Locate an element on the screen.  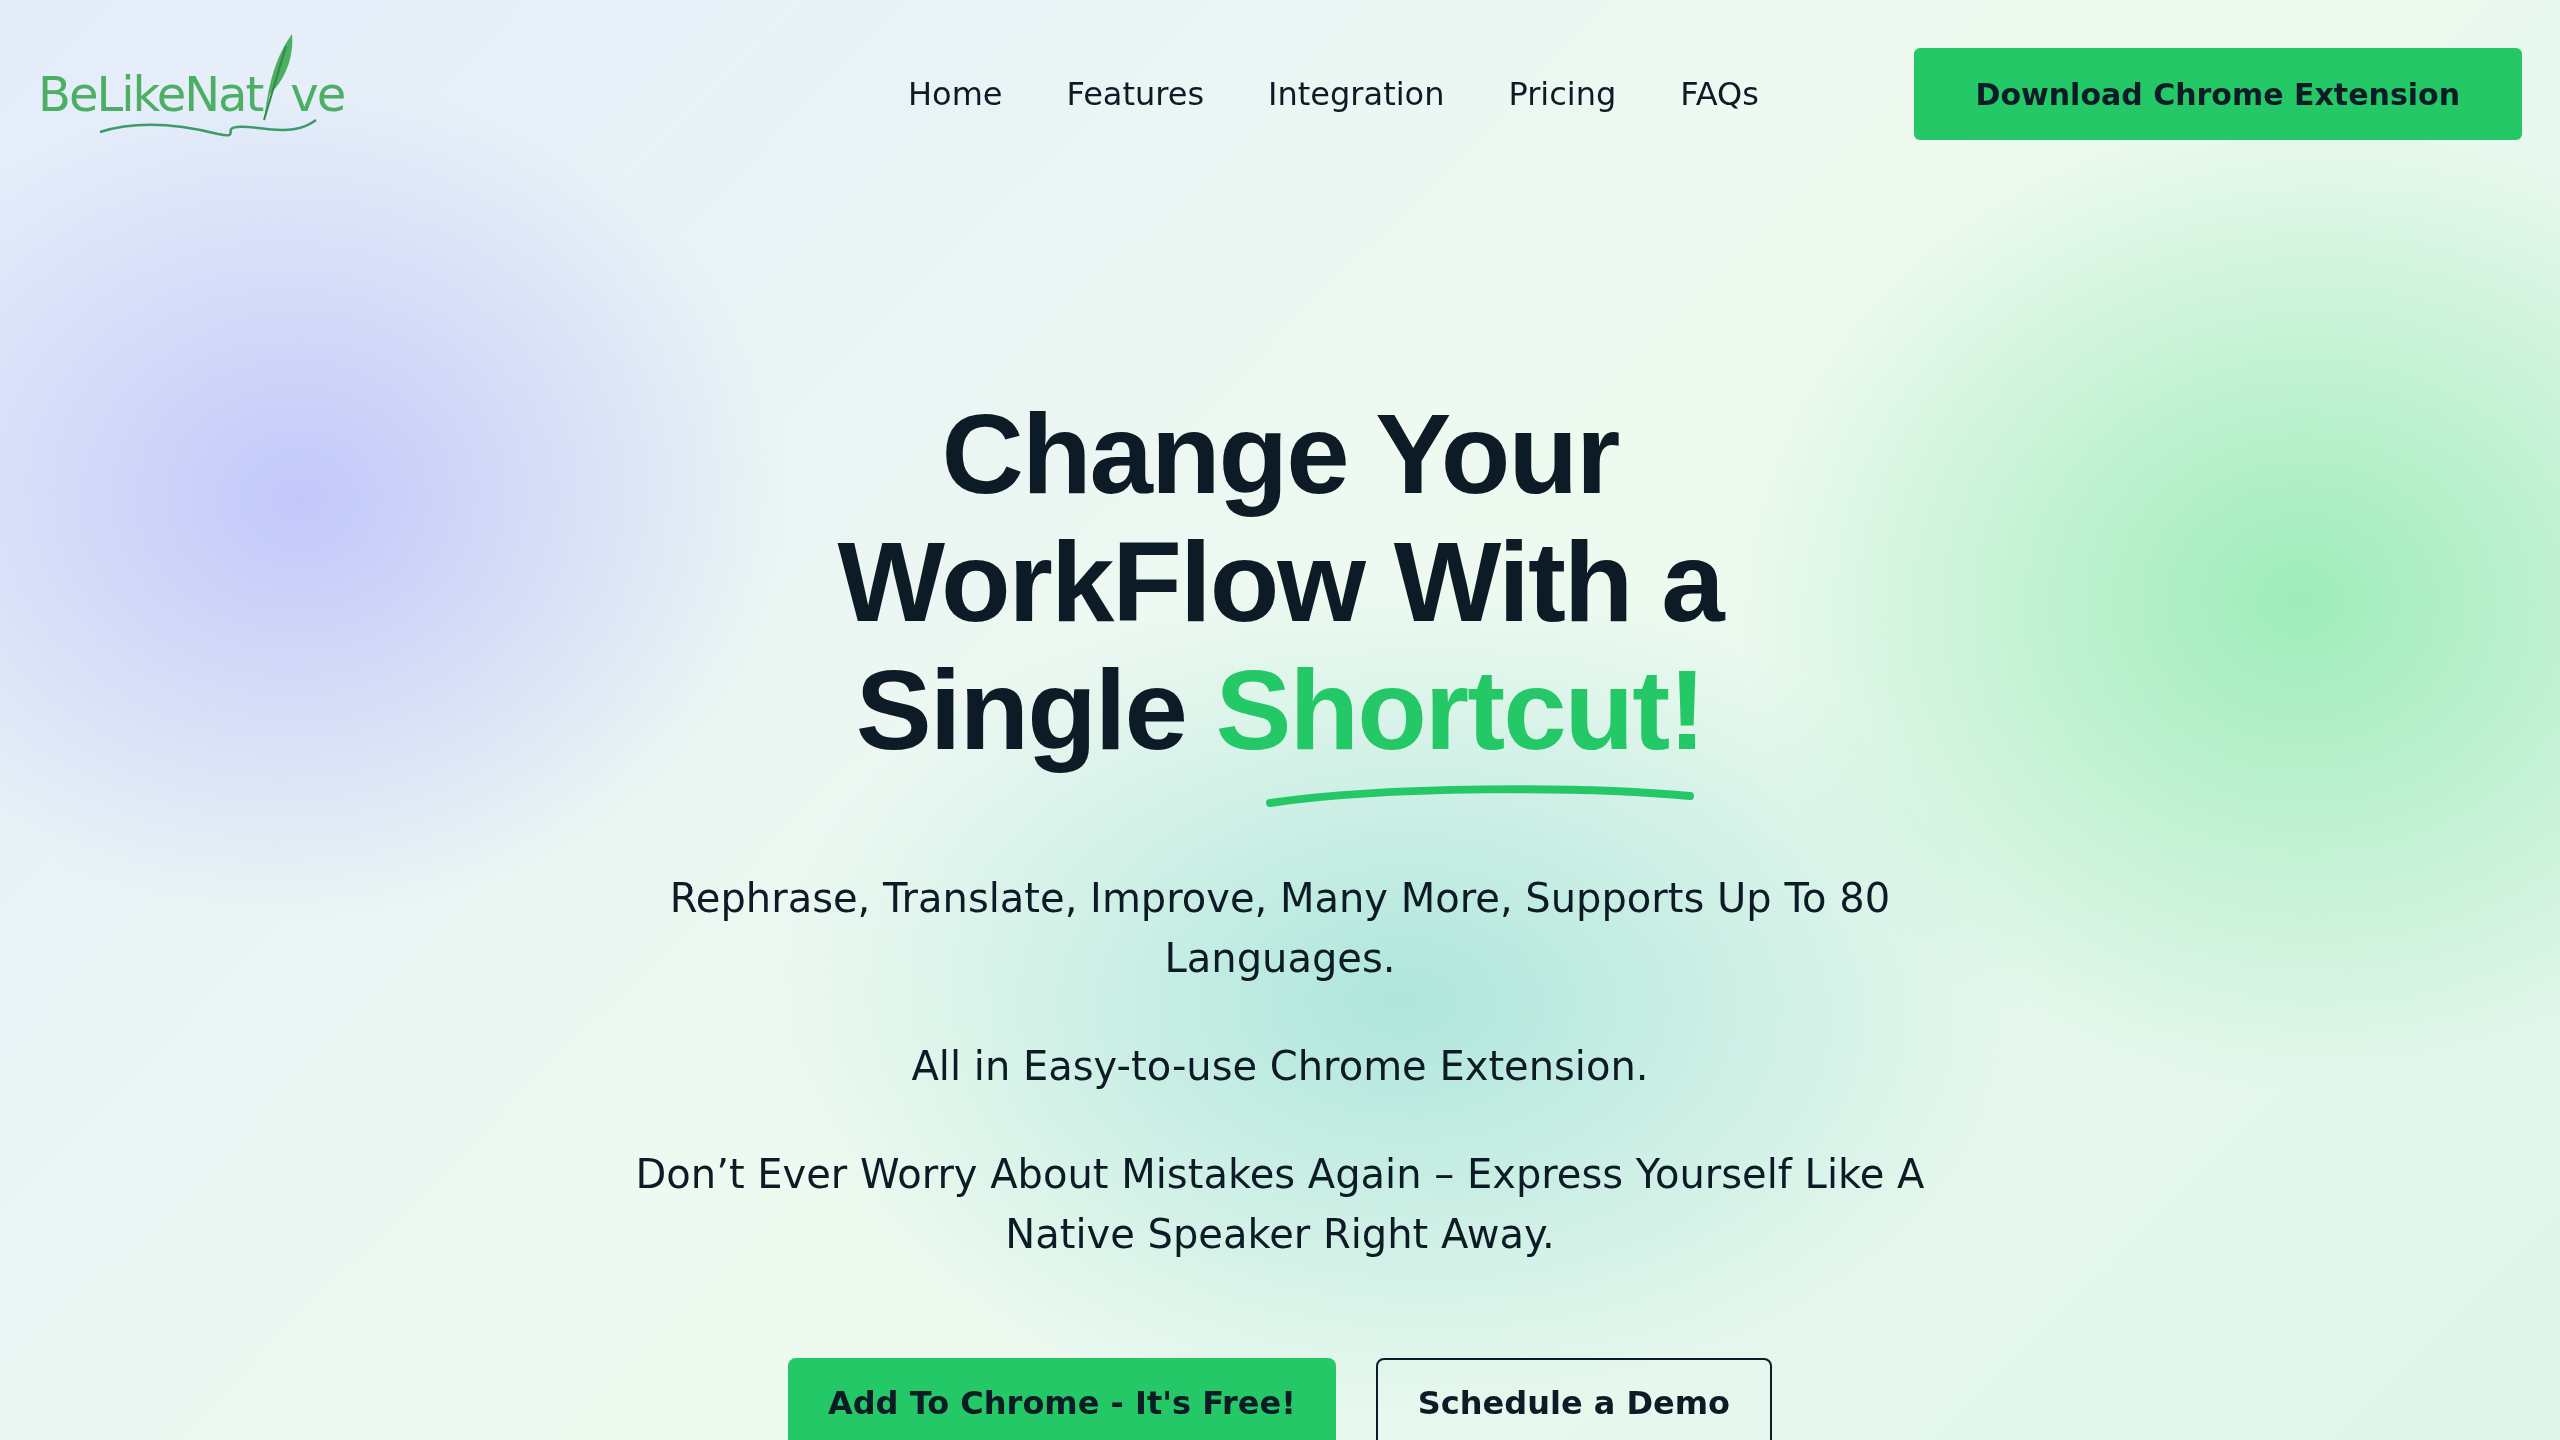
hero-paragraph: Don’t Ever Worry About Mistakes Again – Express Yourself Like A Native Speaker Right Away. is located at coordinates (1280, 1204).